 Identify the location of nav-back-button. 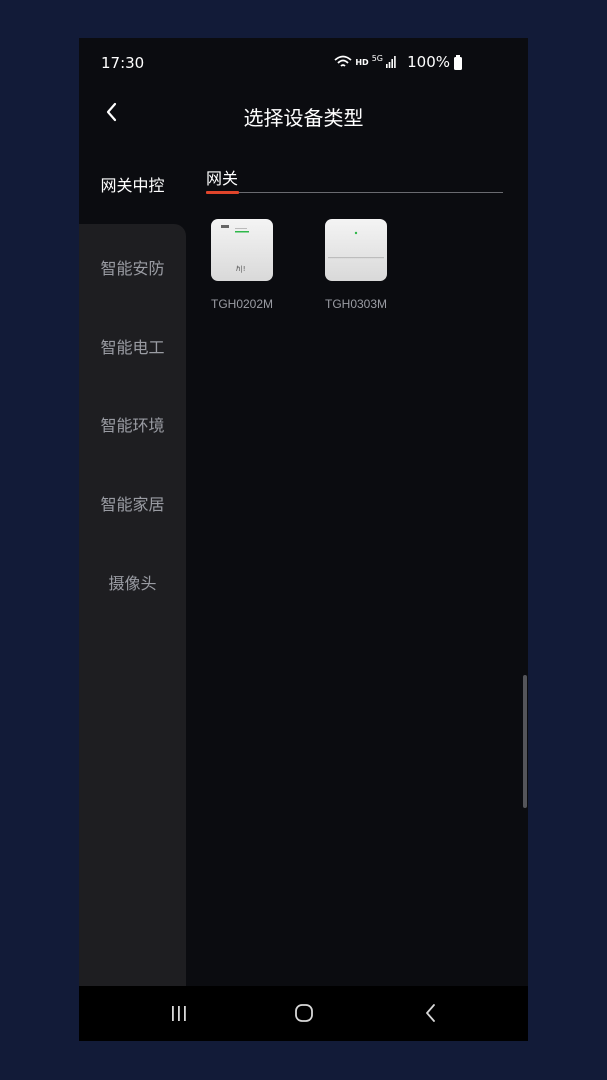
(430, 1013).